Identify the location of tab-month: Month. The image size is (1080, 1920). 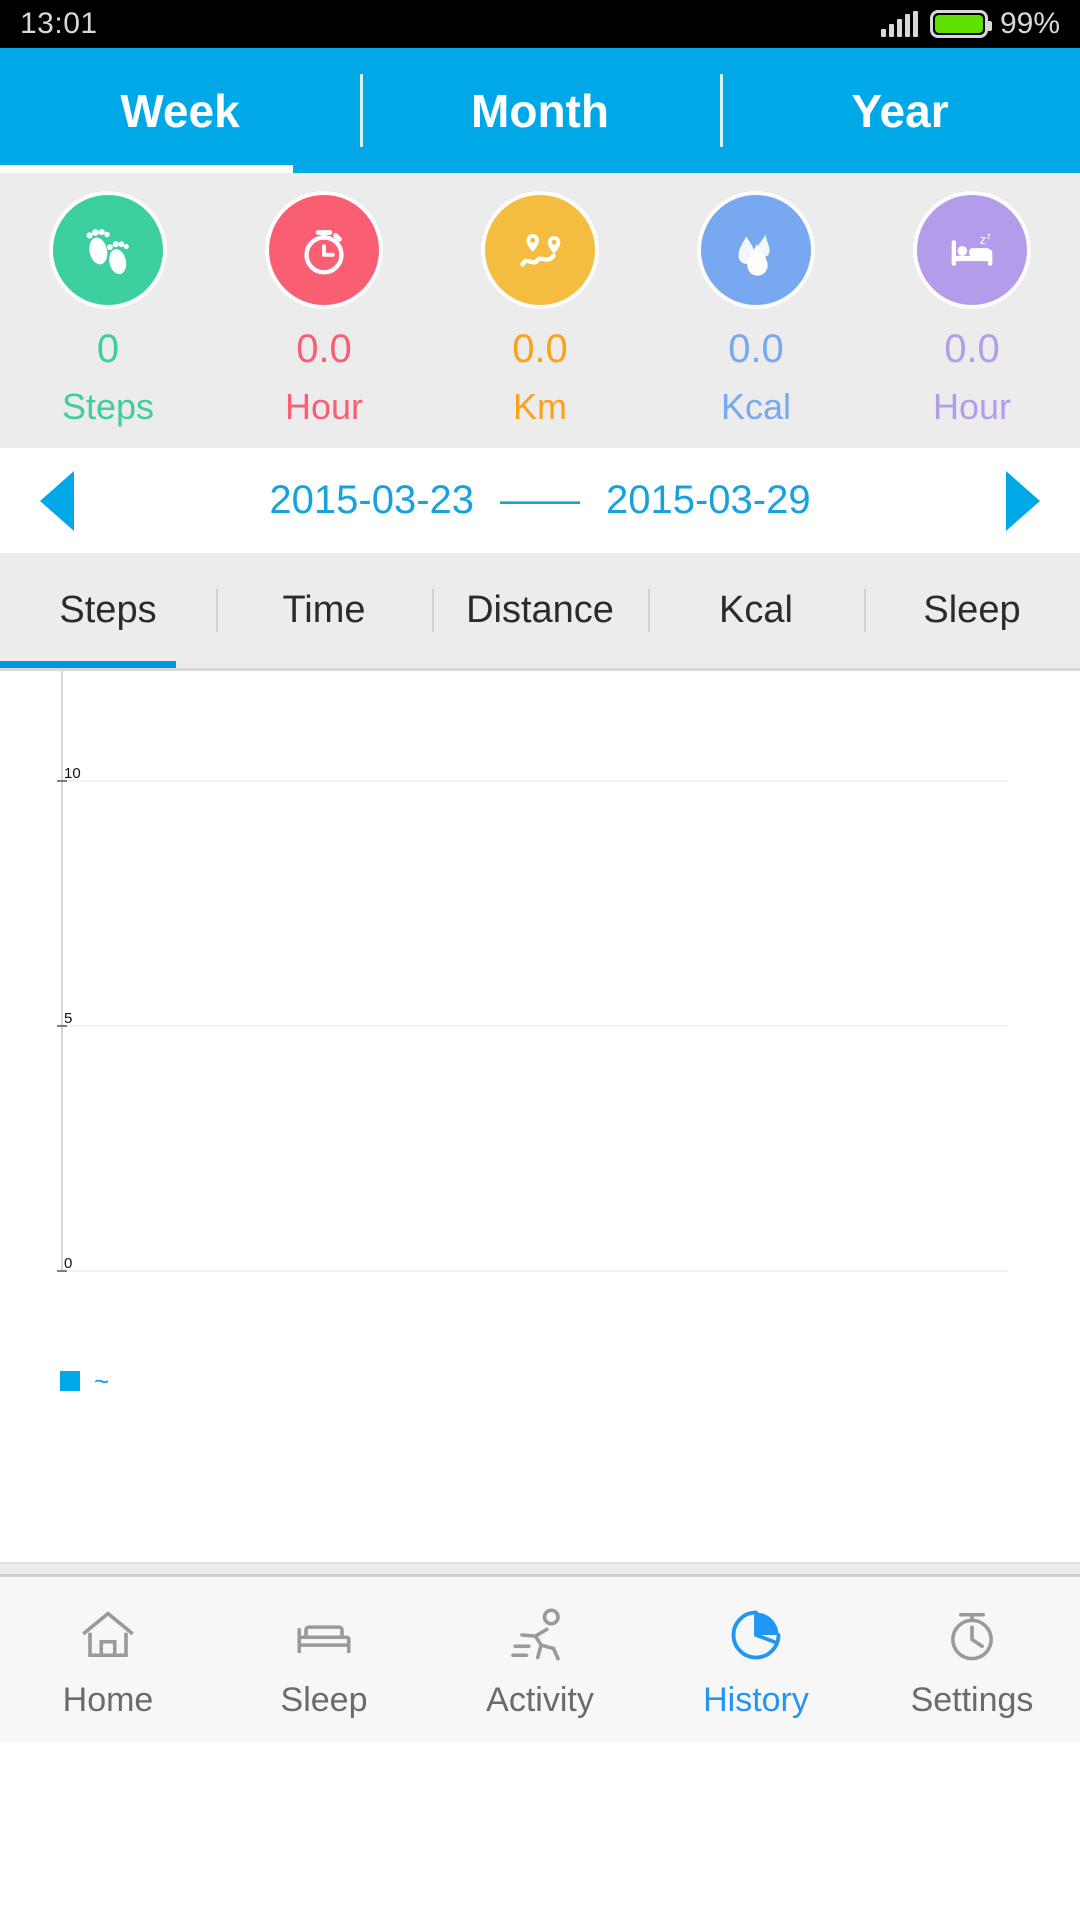
(540, 110).